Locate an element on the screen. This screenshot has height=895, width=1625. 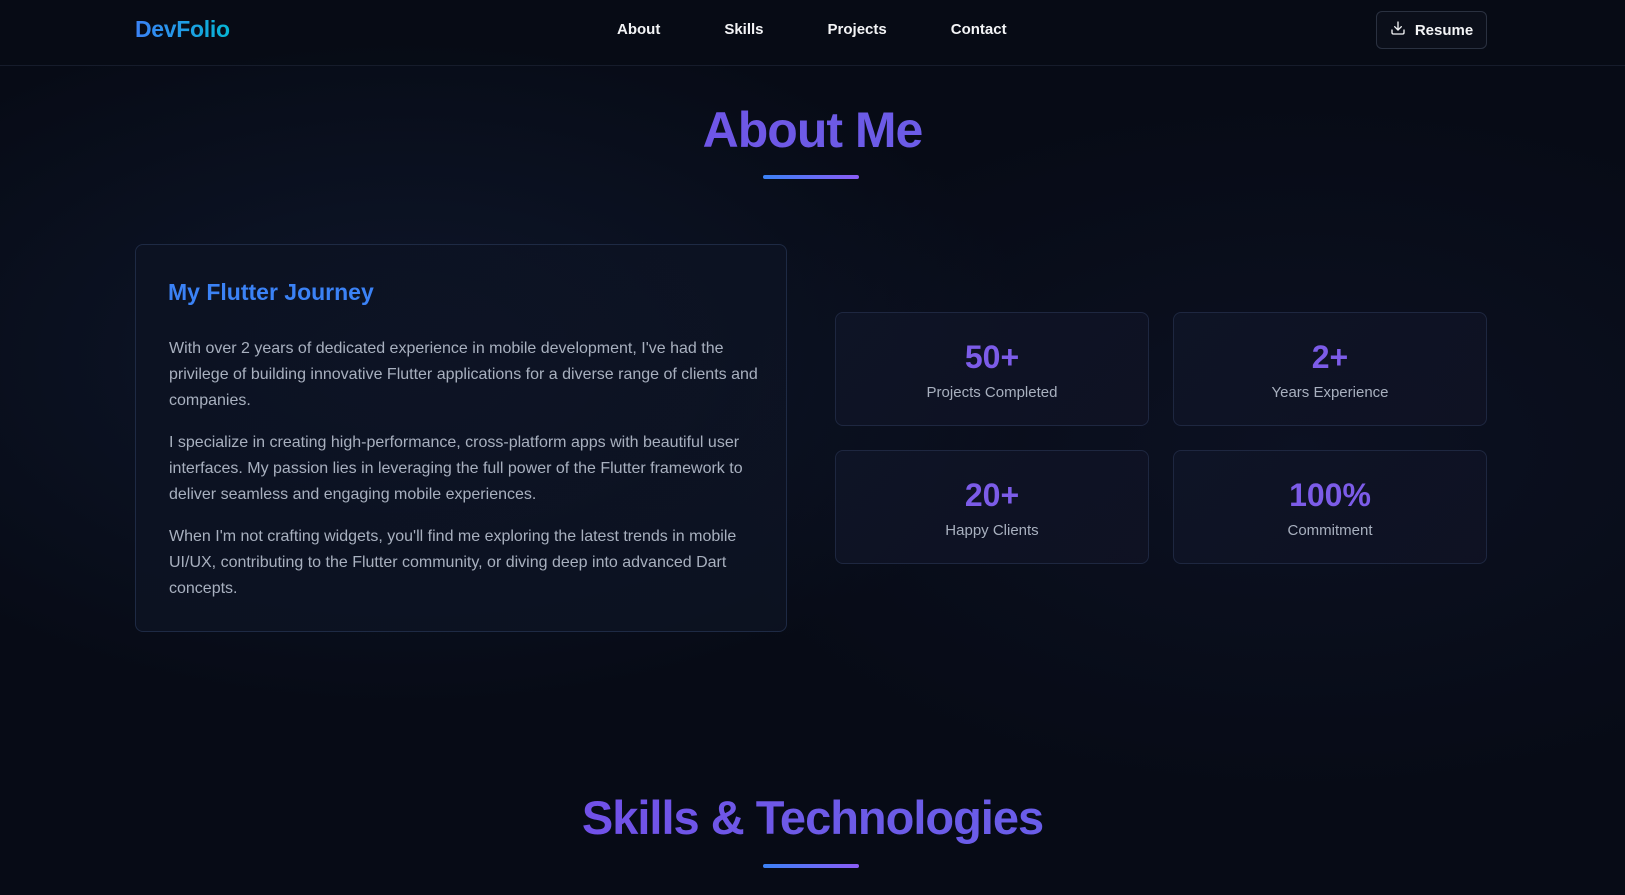
stat-label: Years Experience is located at coordinates (1330, 392).